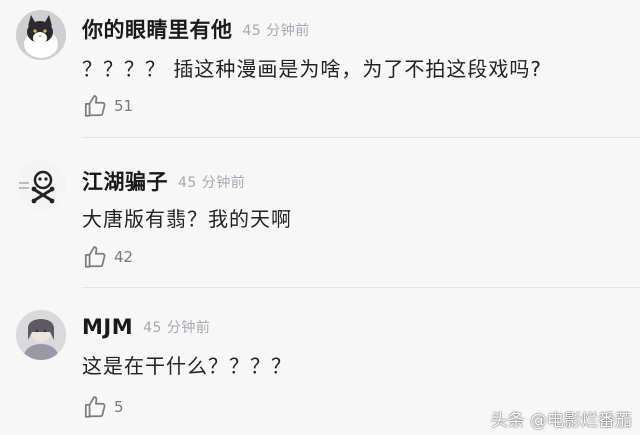  Describe the element at coordinates (196, 29) in the screenshot. I see `username: 你的眼睛里有他 45 分钟前` at that location.